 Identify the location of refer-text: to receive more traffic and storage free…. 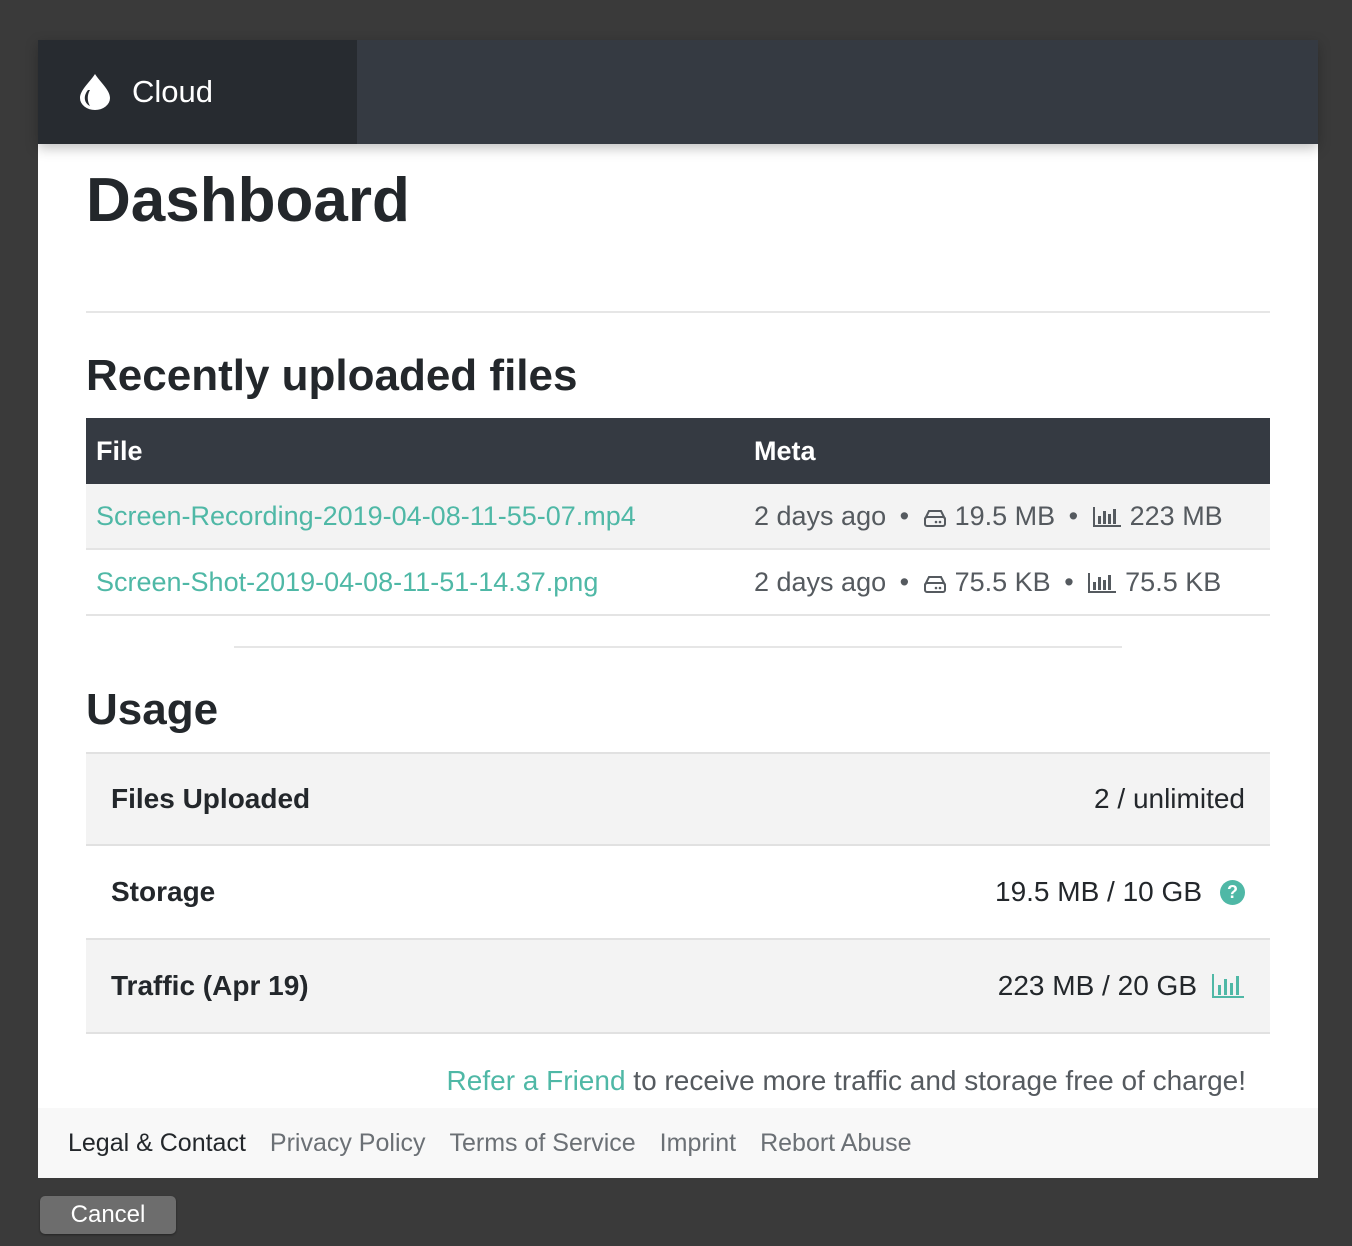
(935, 1080).